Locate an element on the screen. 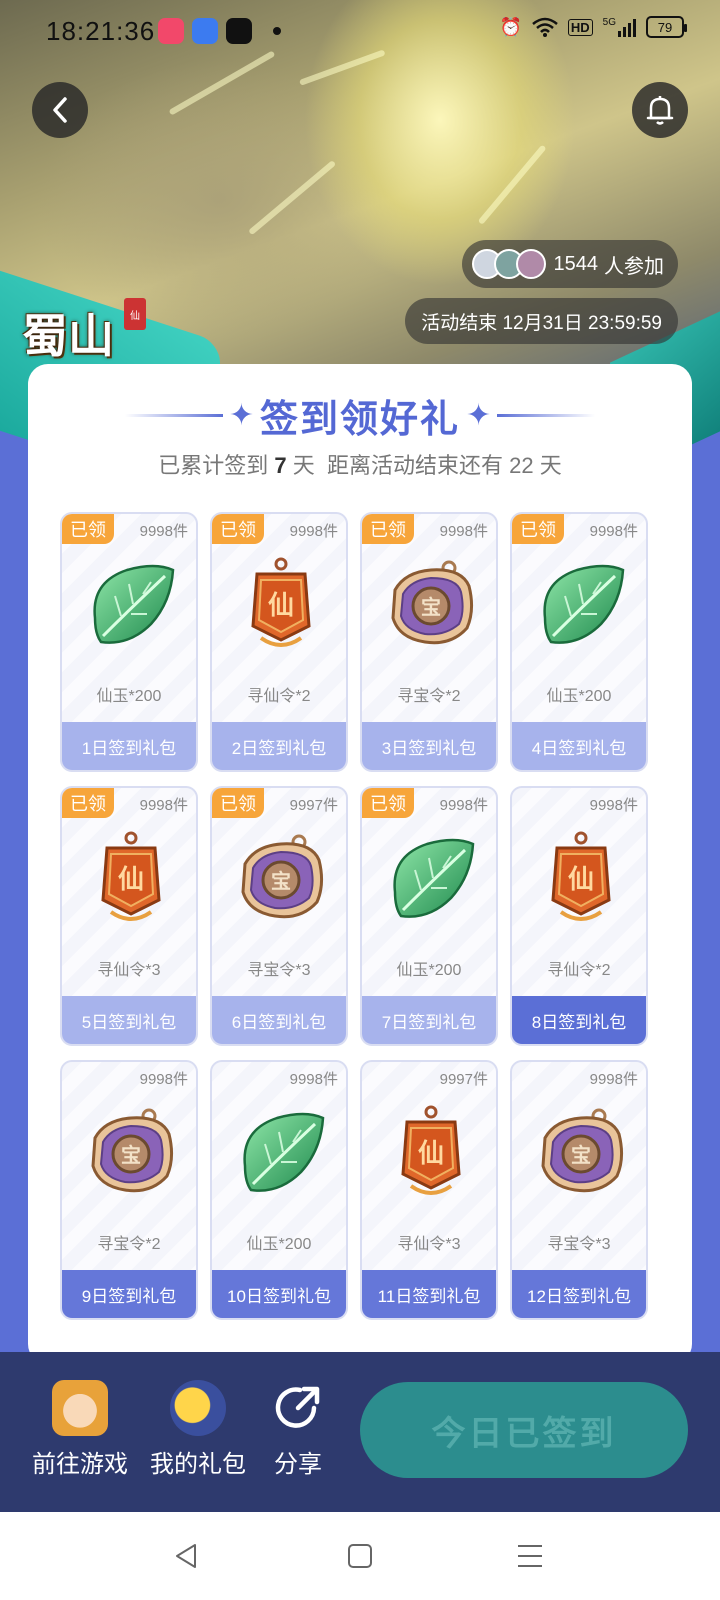  status-icons: ⏰ HD 5G 79 is located at coordinates (593, 27).